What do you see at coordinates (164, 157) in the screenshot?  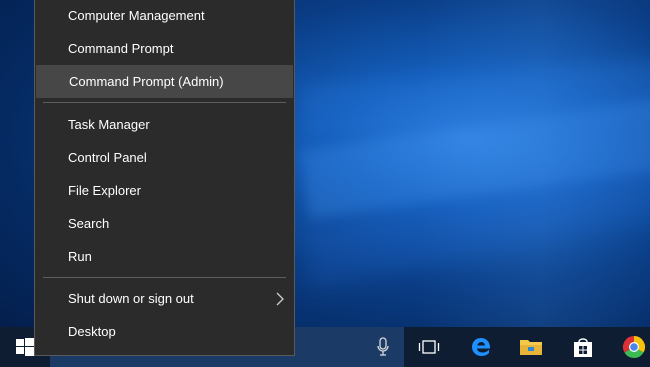 I see `menu-item-control-panel: Control Panel` at bounding box center [164, 157].